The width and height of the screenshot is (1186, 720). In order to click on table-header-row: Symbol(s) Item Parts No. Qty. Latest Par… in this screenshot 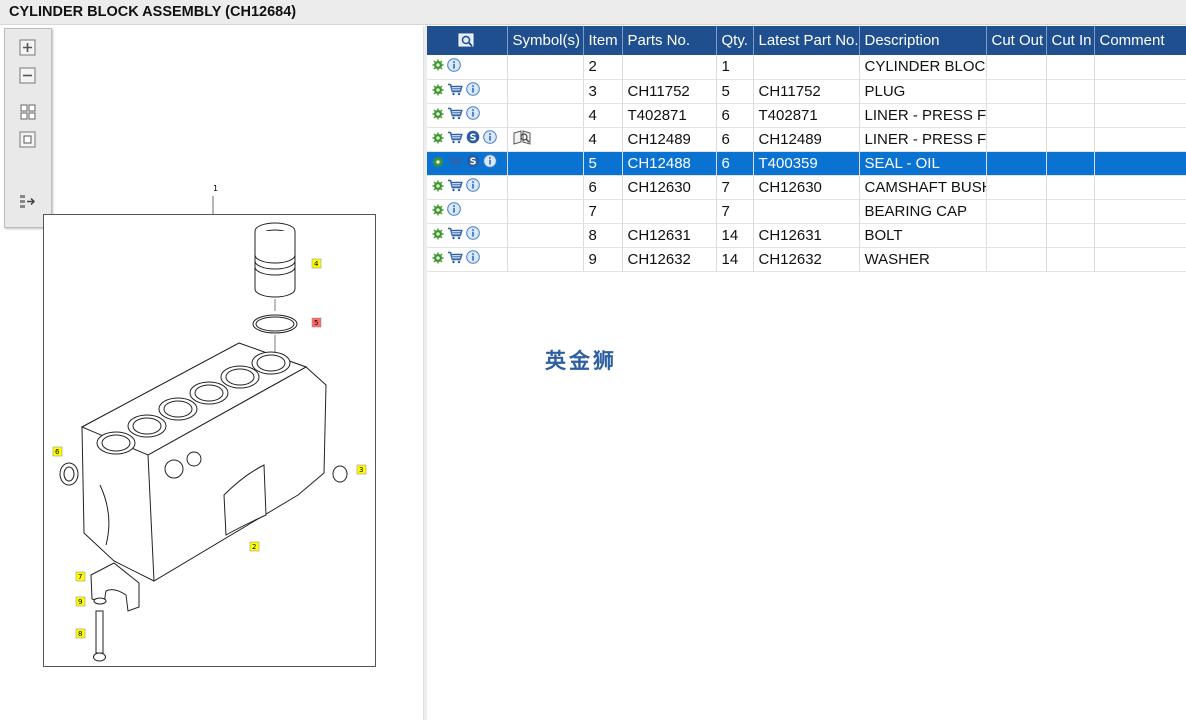, I will do `click(806, 40)`.